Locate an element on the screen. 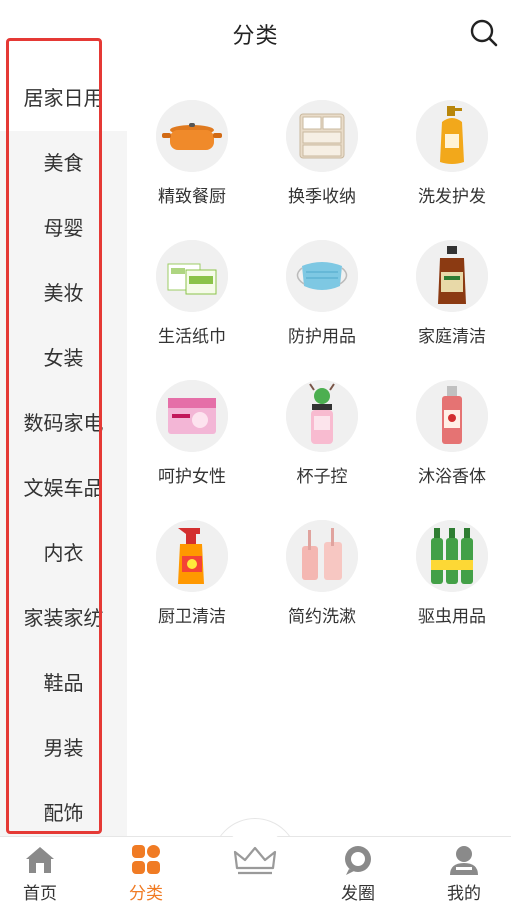 The height and width of the screenshot is (904, 511). sidebar-item-baby: 母婴 is located at coordinates (63, 228).